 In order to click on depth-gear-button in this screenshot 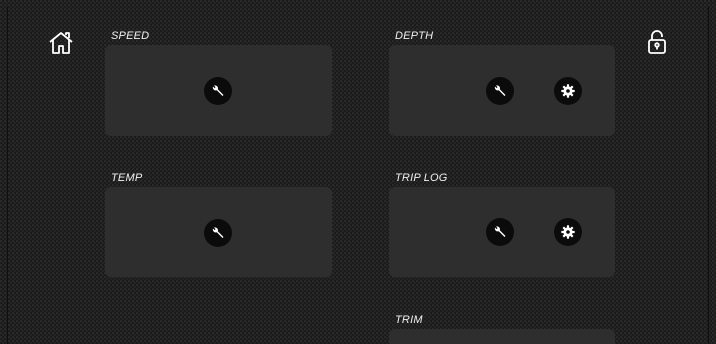, I will do `click(568, 91)`.